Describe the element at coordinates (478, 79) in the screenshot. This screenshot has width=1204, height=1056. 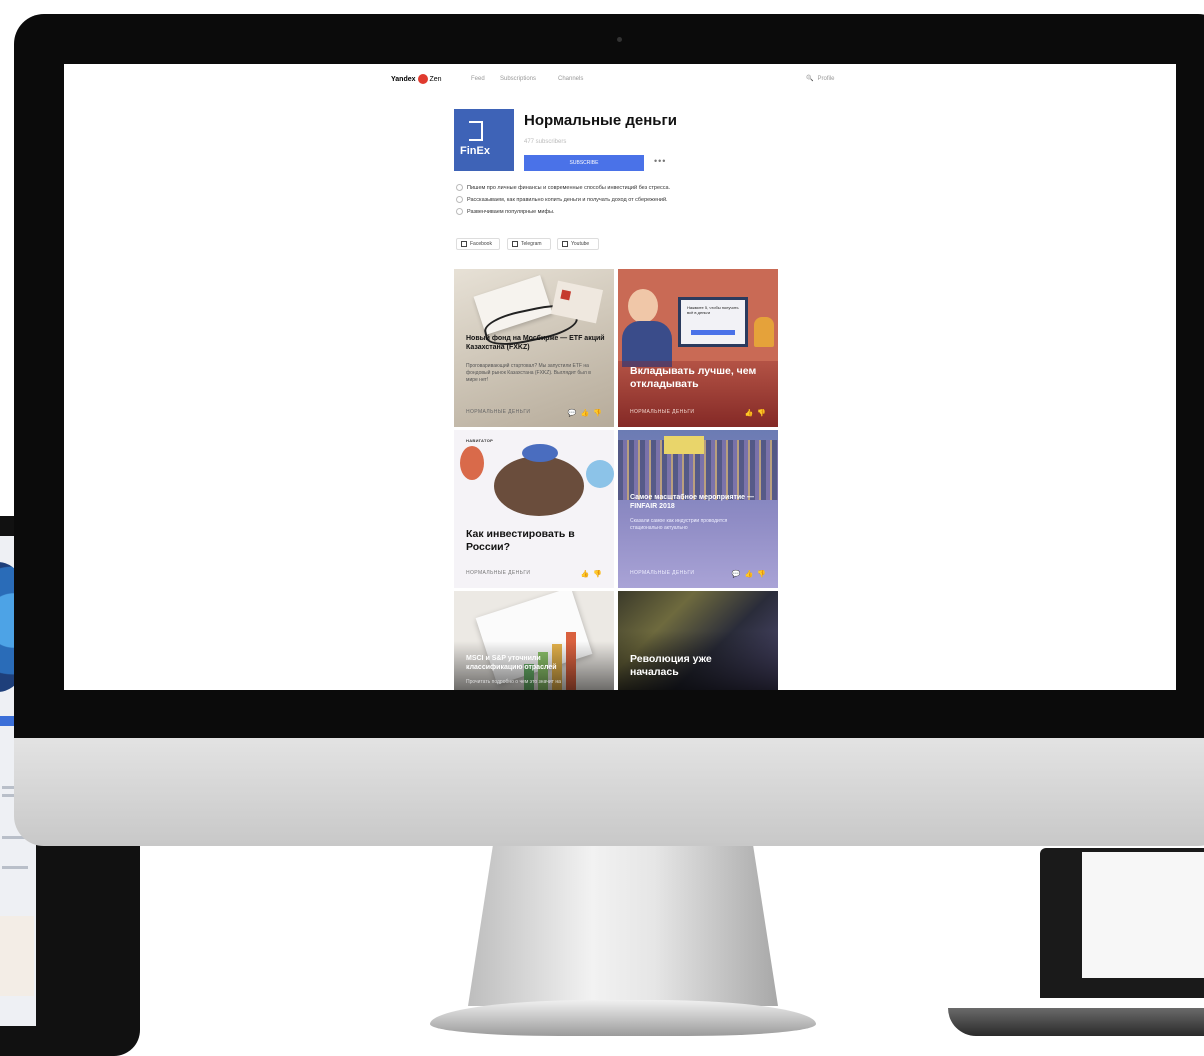
I see `nav-feed: Feed` at that location.